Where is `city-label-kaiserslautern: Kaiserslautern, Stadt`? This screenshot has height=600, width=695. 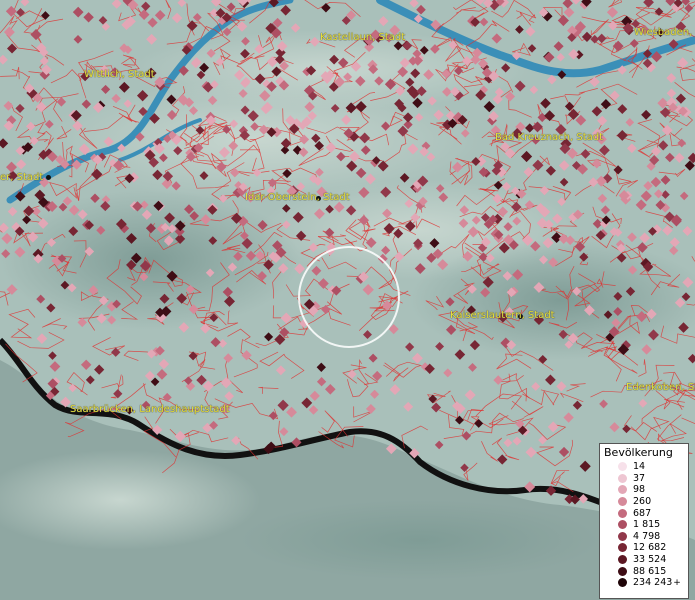
city-label-kaiserslautern: Kaiserslautern, Stadt is located at coordinates (502, 315).